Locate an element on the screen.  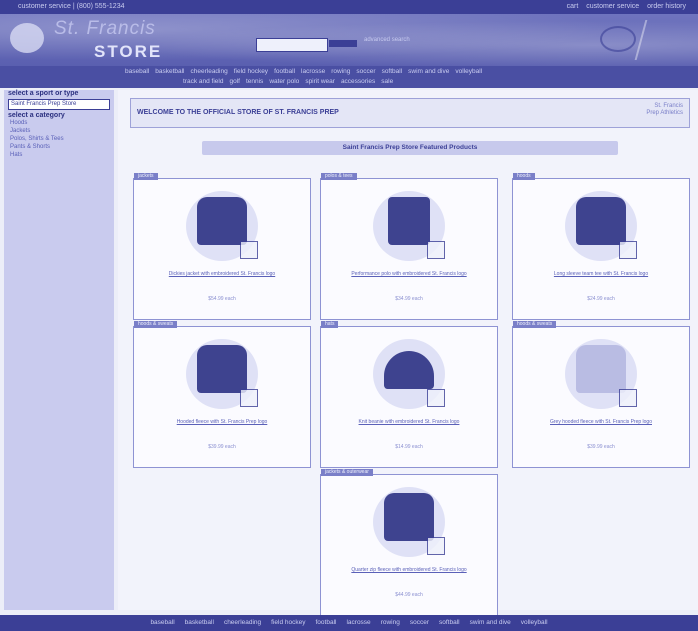
header-banner: St. Francis STORE advanced search is located at coordinates (349, 40).